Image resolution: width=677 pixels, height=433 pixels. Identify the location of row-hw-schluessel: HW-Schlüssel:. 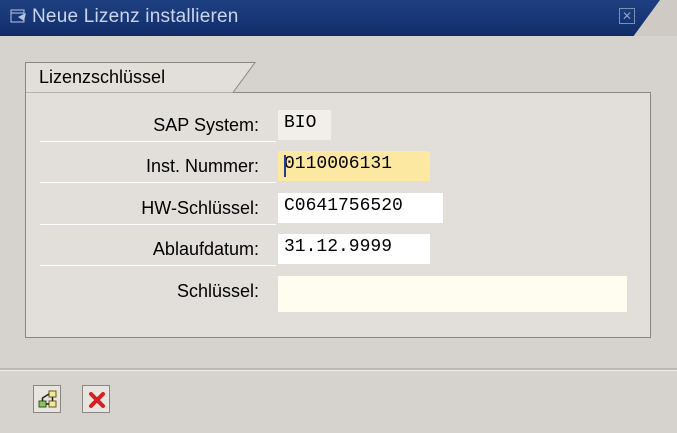
(158, 209).